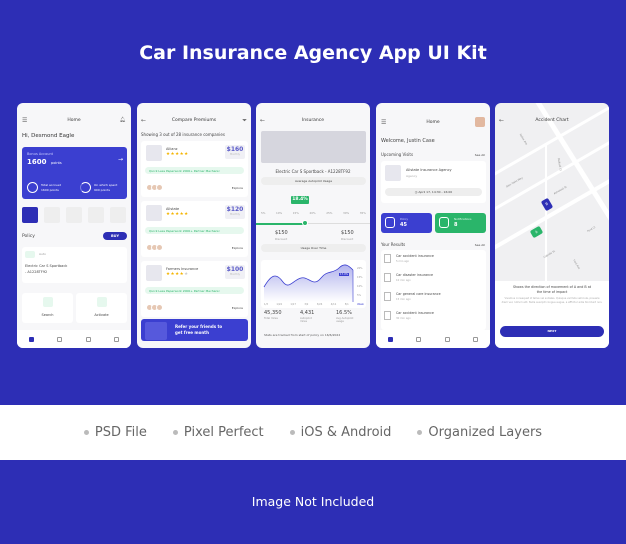 This screenshot has width=626, height=544. I want to click on next-button: NEXT, so click(552, 331).